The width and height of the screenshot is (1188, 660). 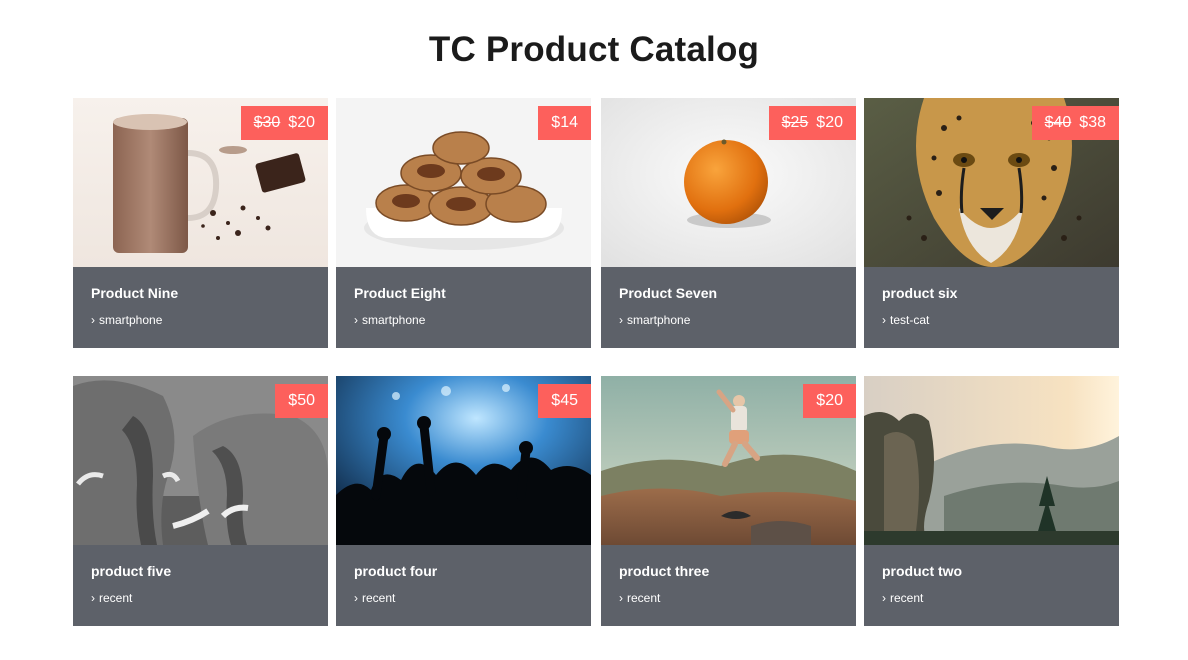 I want to click on product-category: › test-cat, so click(x=905, y=320).